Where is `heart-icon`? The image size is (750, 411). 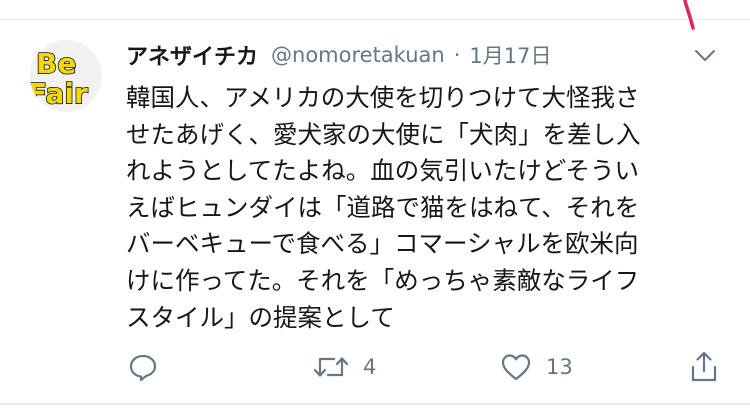
heart-icon is located at coordinates (516, 367).